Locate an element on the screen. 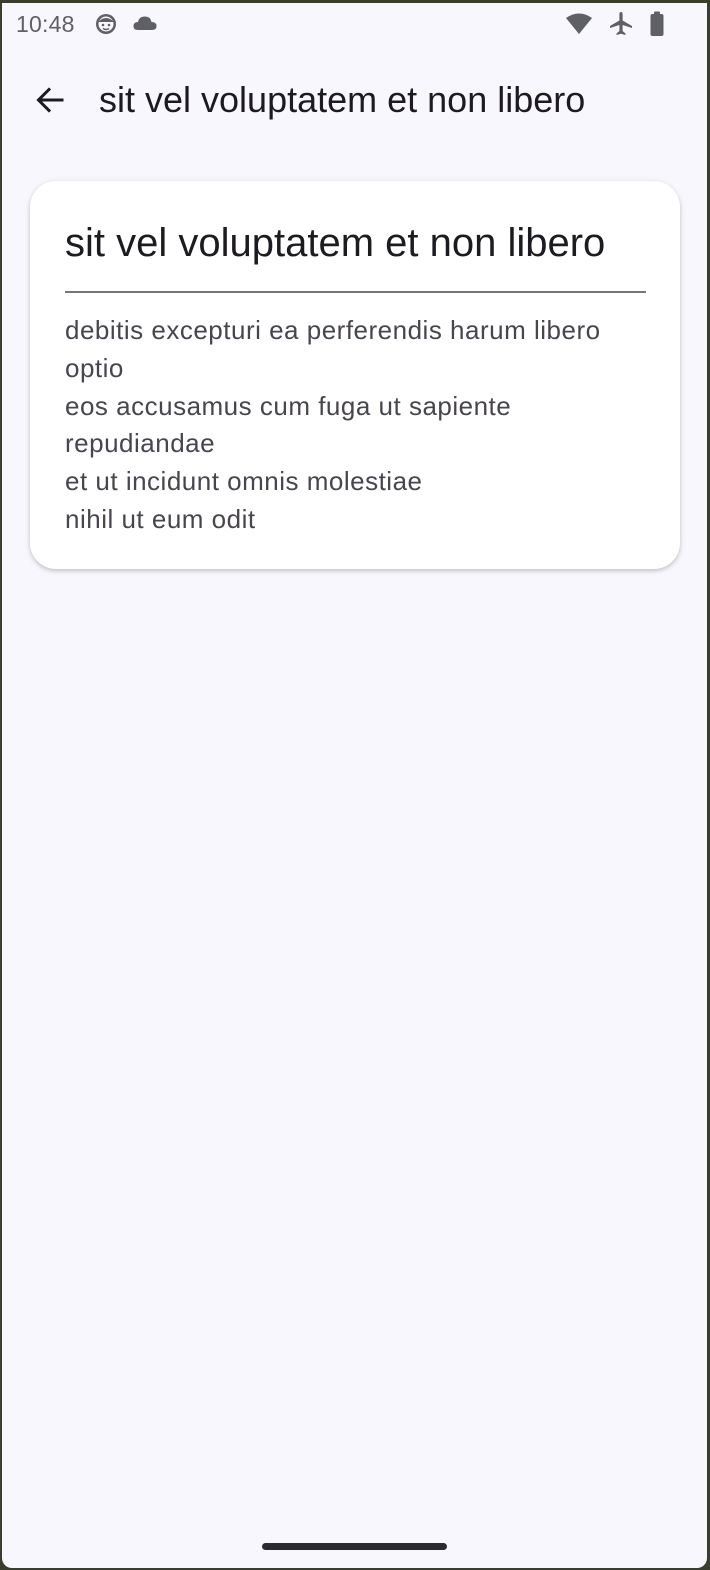  arrow-back-icon is located at coordinates (50, 100).